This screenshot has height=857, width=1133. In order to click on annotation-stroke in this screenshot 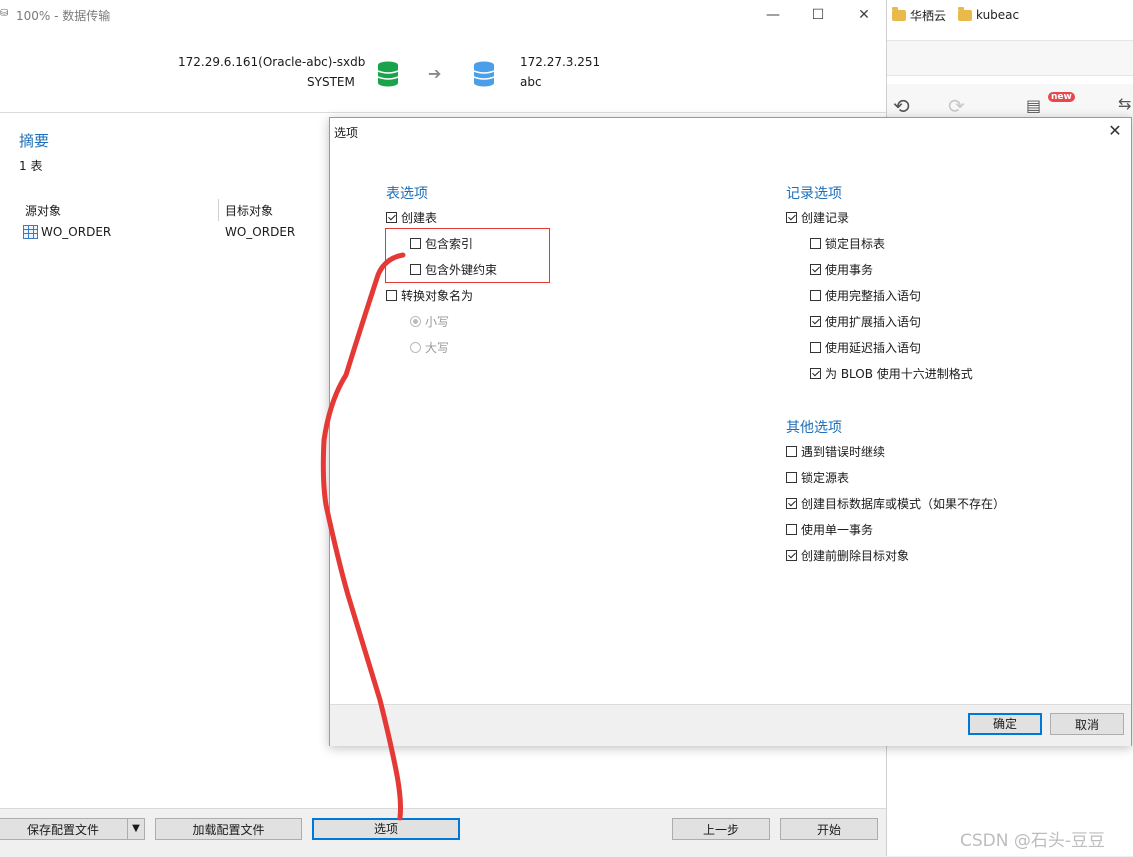, I will do `click(363, 536)`.